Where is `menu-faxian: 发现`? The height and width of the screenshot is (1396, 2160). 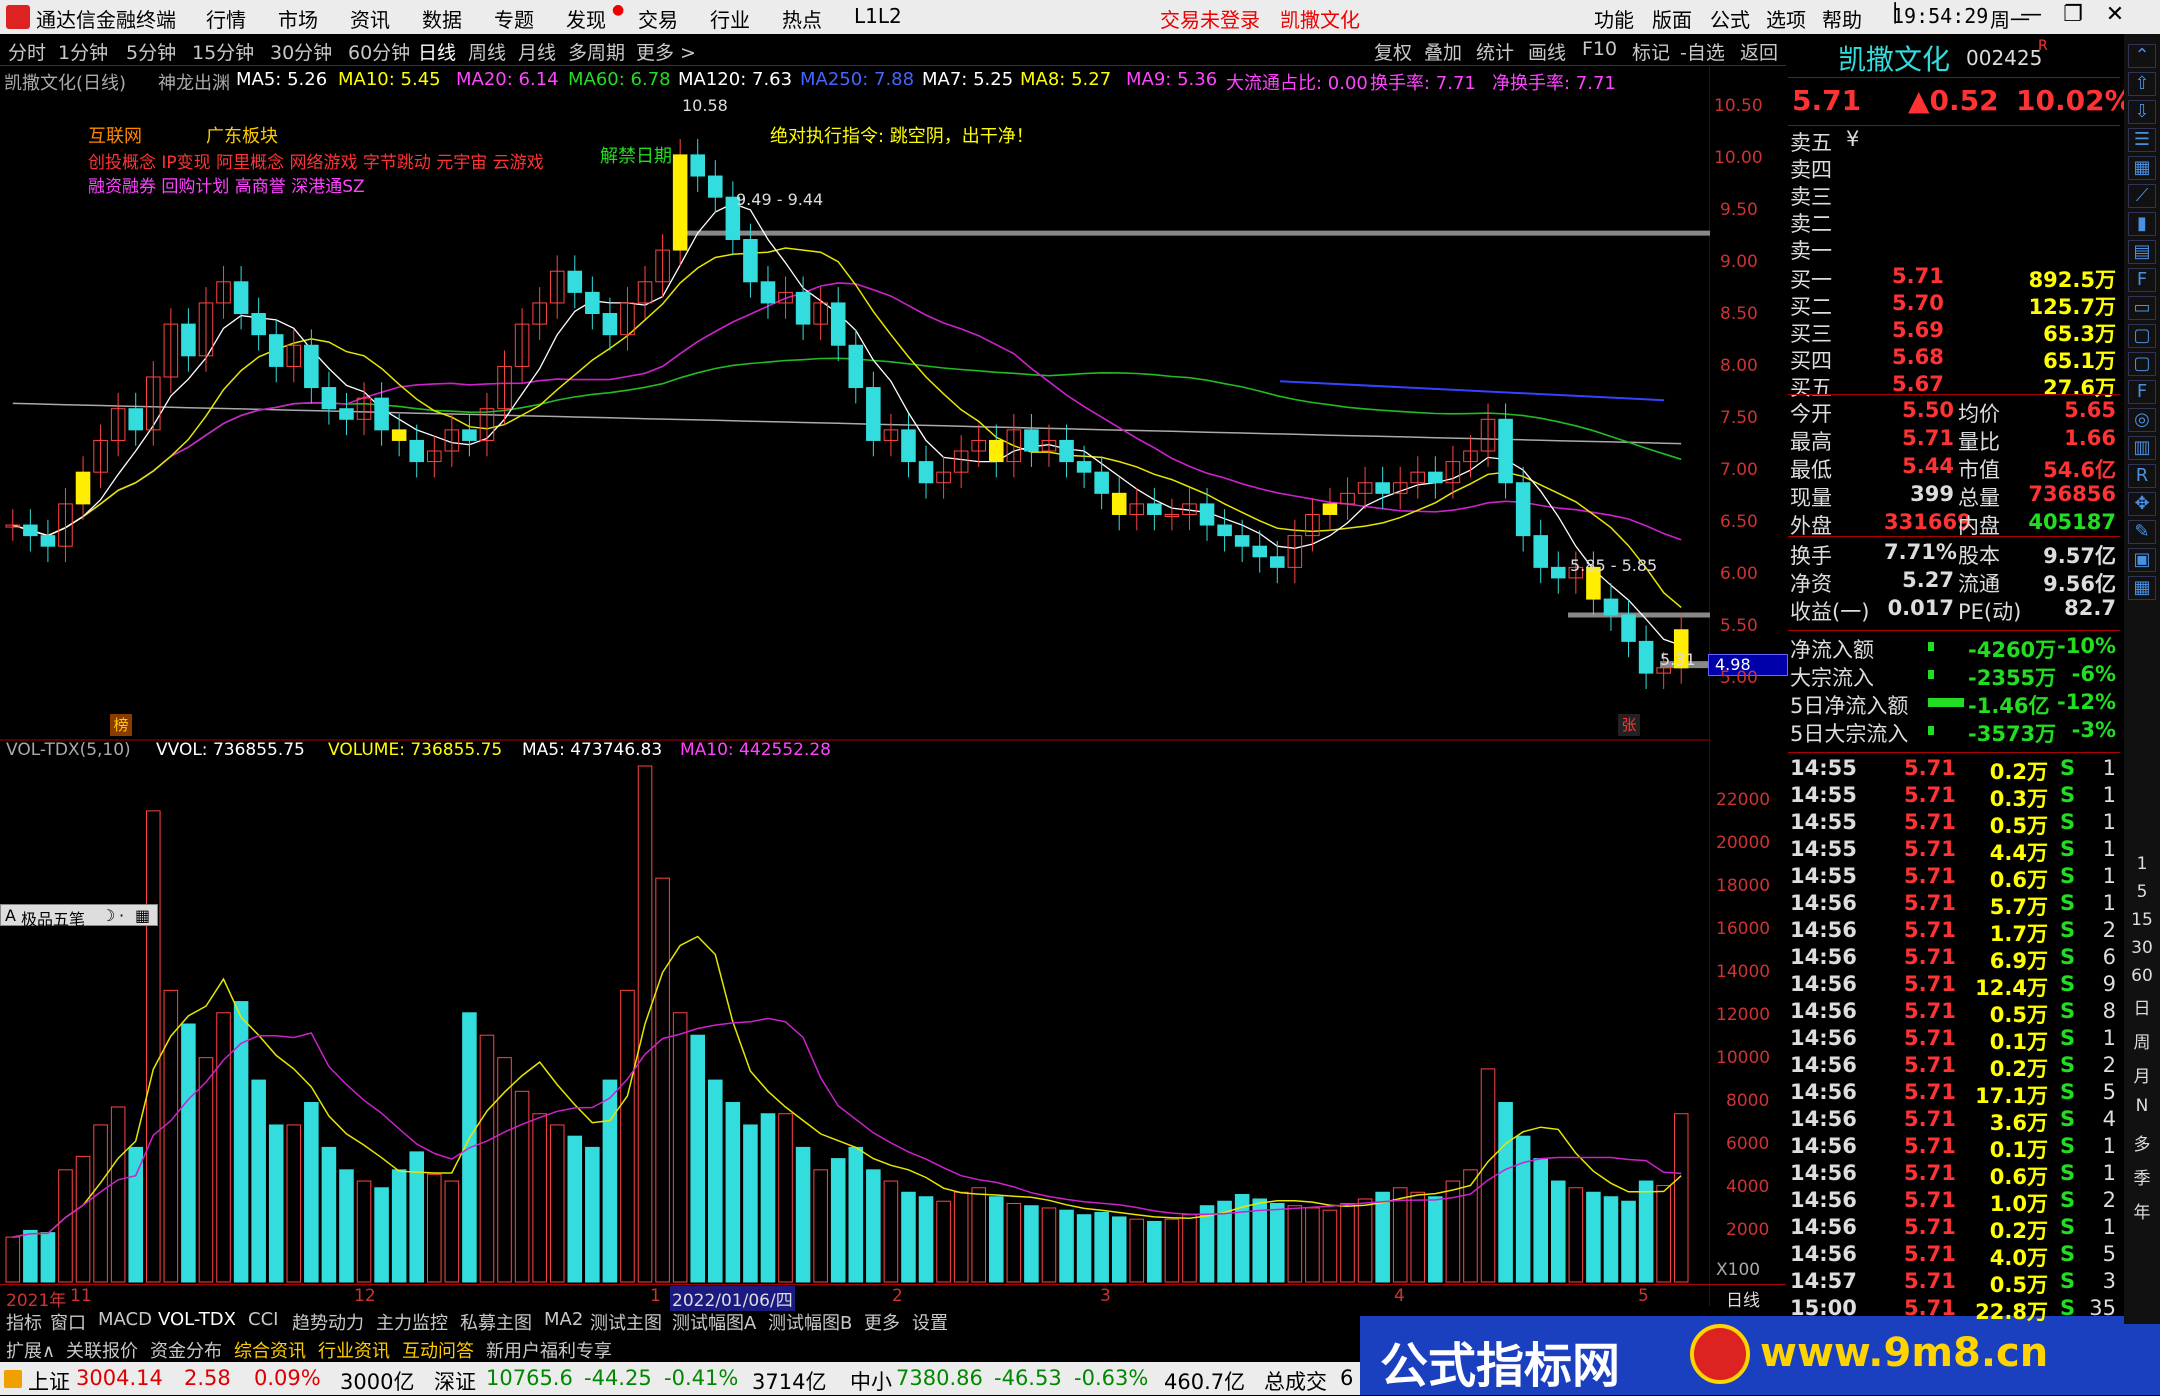 menu-faxian: 发现 is located at coordinates (586, 18).